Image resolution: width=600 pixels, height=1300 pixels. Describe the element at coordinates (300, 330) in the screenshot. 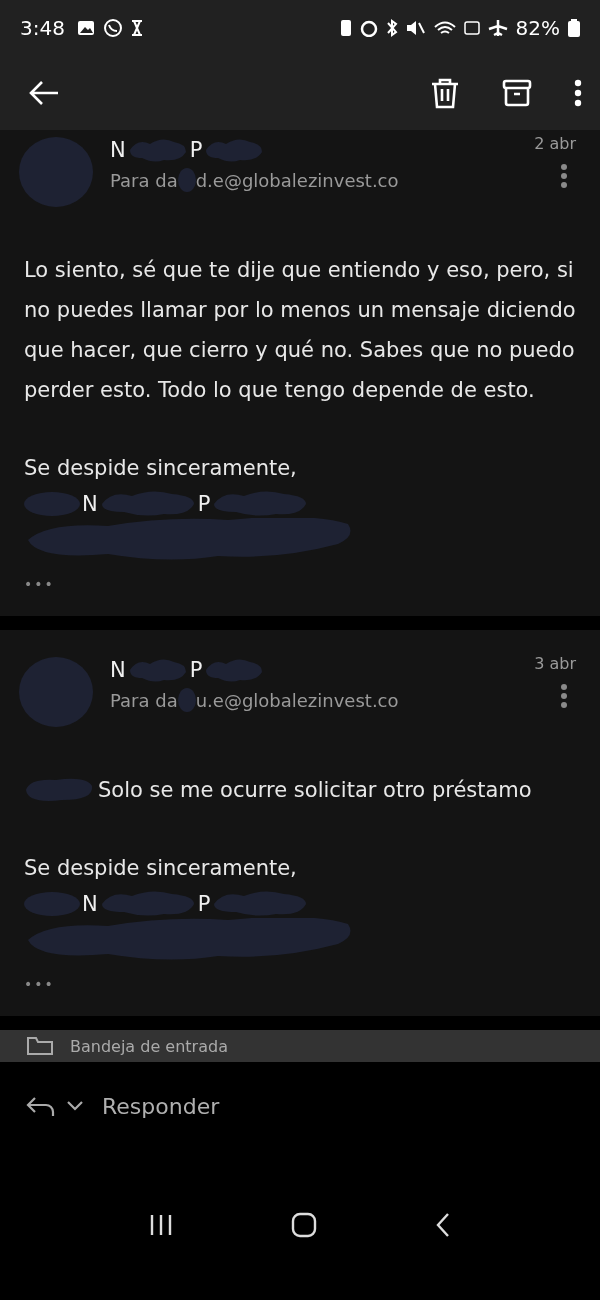

I see `message-text: Lo siento, sé que te dije que entiendo y eso, pero, si no puedes llamar por lo menos un mensaje diciendo que hacer, que cierro y qué no. Sabes que no puedo perder esto. Todo lo que tengo depende de esto.` at that location.